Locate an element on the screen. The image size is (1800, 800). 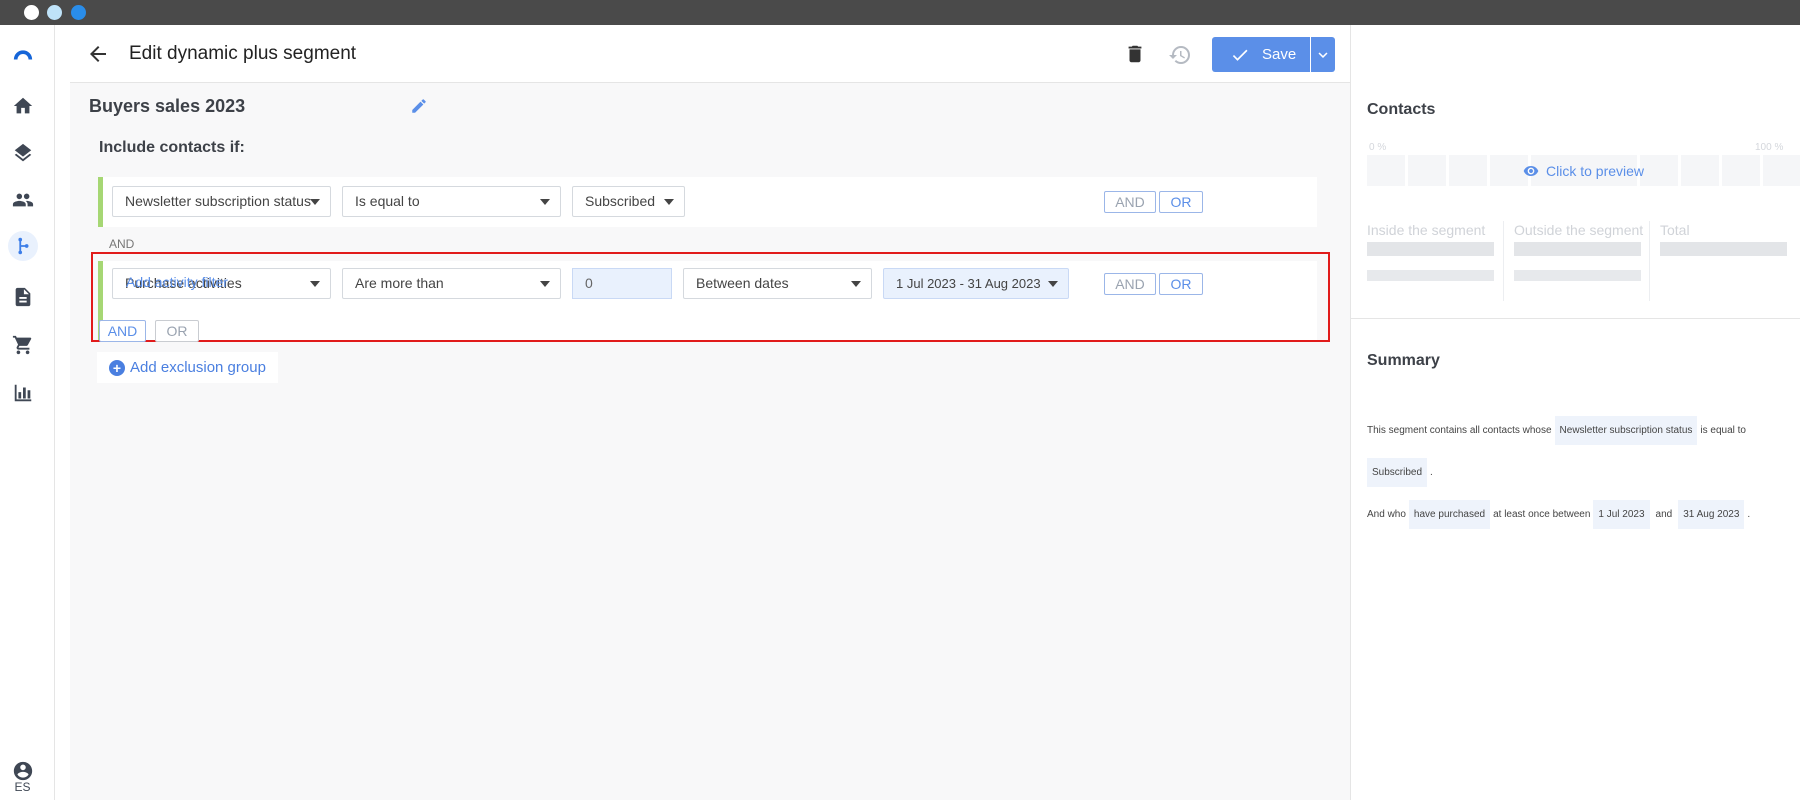
add-exclusion-group-button: + Add exclusion group is located at coordinates (187, 367).